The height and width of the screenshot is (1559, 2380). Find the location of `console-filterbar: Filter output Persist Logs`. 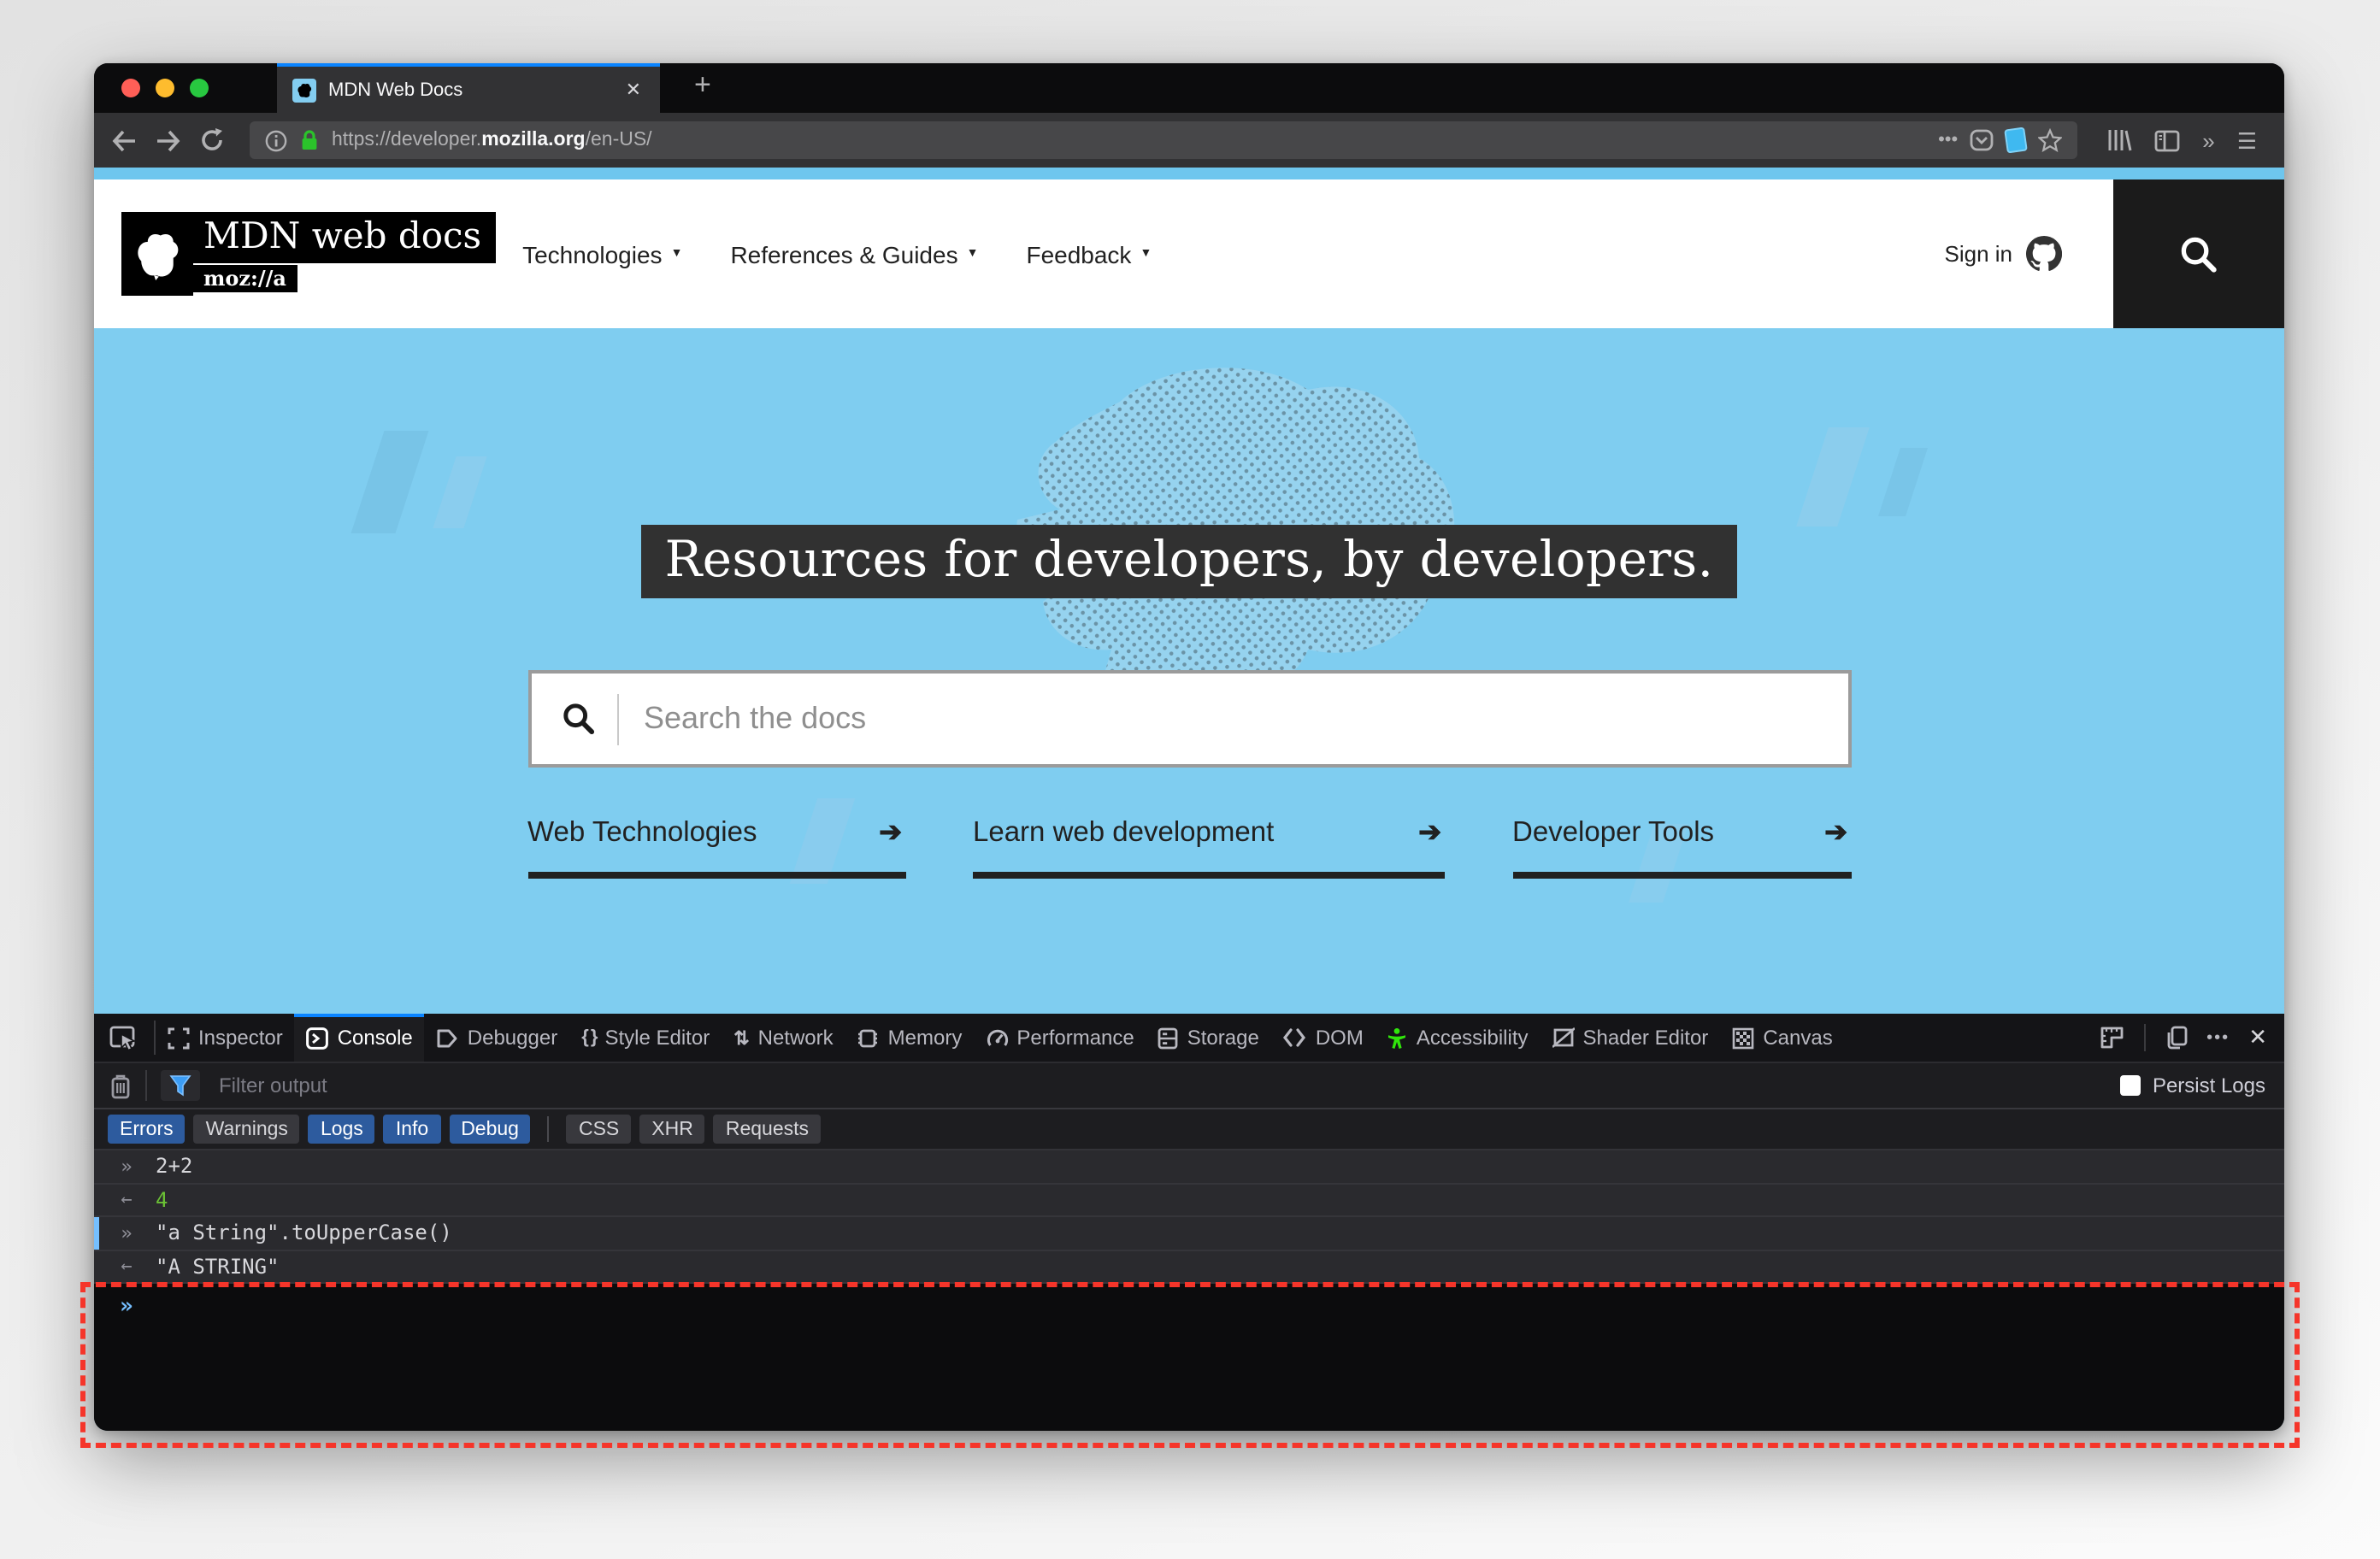

console-filterbar: Filter output Persist Logs is located at coordinates (1189, 1086).